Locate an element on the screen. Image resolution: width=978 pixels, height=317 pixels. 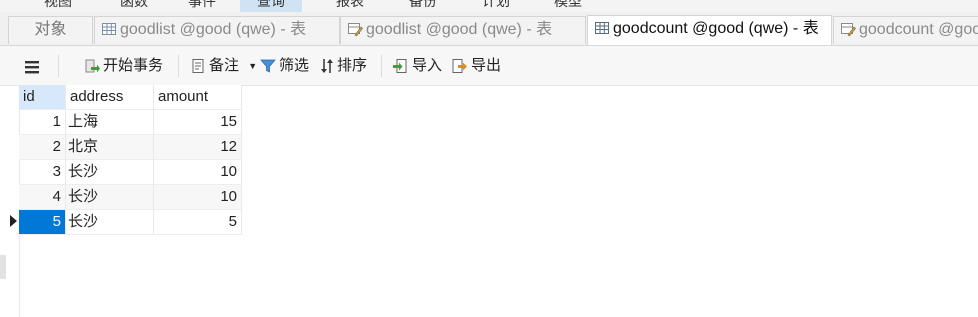
cell-id: 4 is located at coordinates (42, 197).